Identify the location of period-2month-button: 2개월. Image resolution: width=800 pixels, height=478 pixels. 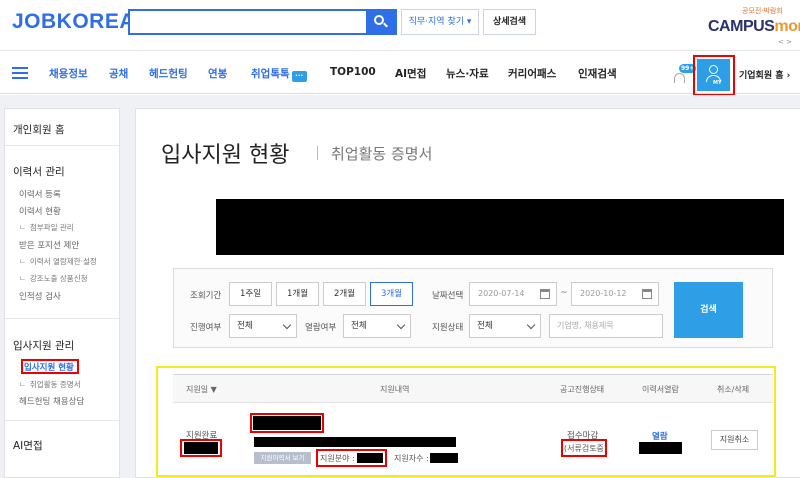
(344, 294).